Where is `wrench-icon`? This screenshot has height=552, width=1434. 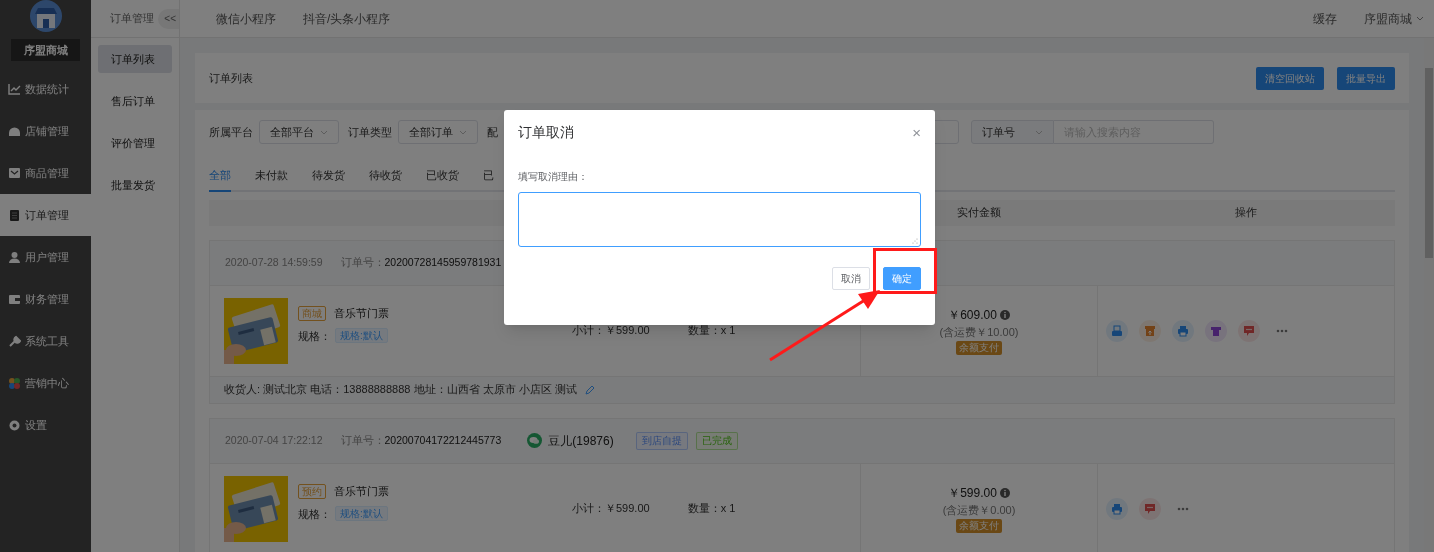 wrench-icon is located at coordinates (14, 341).